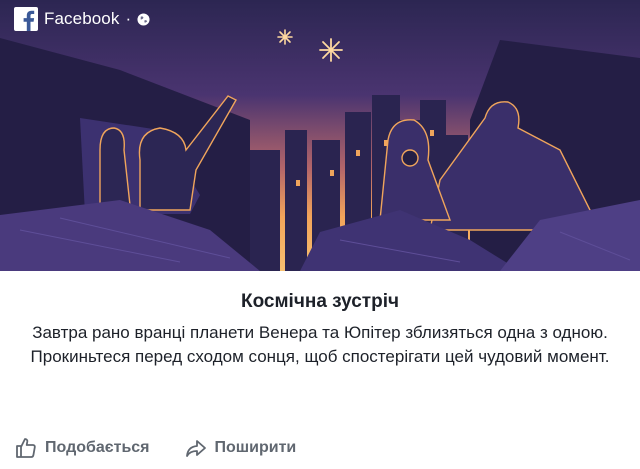 The width and height of the screenshot is (640, 469). I want to click on like-button: Подобається, so click(82, 448).